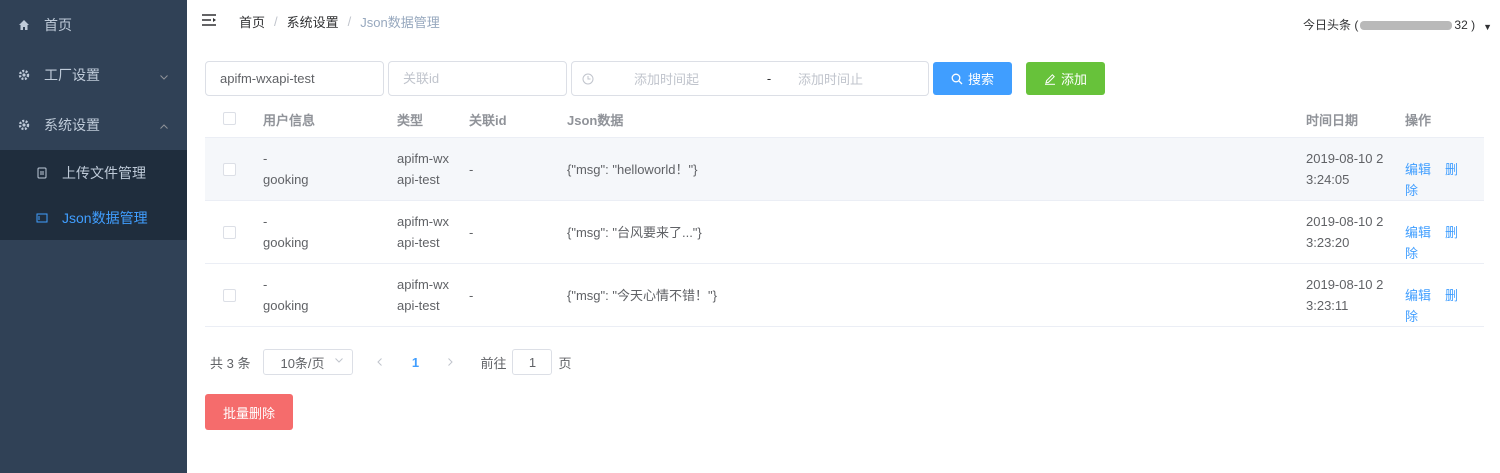 The image size is (1500, 473). I want to click on sidebar-item-system-settings: 系统设置, so click(93, 125).